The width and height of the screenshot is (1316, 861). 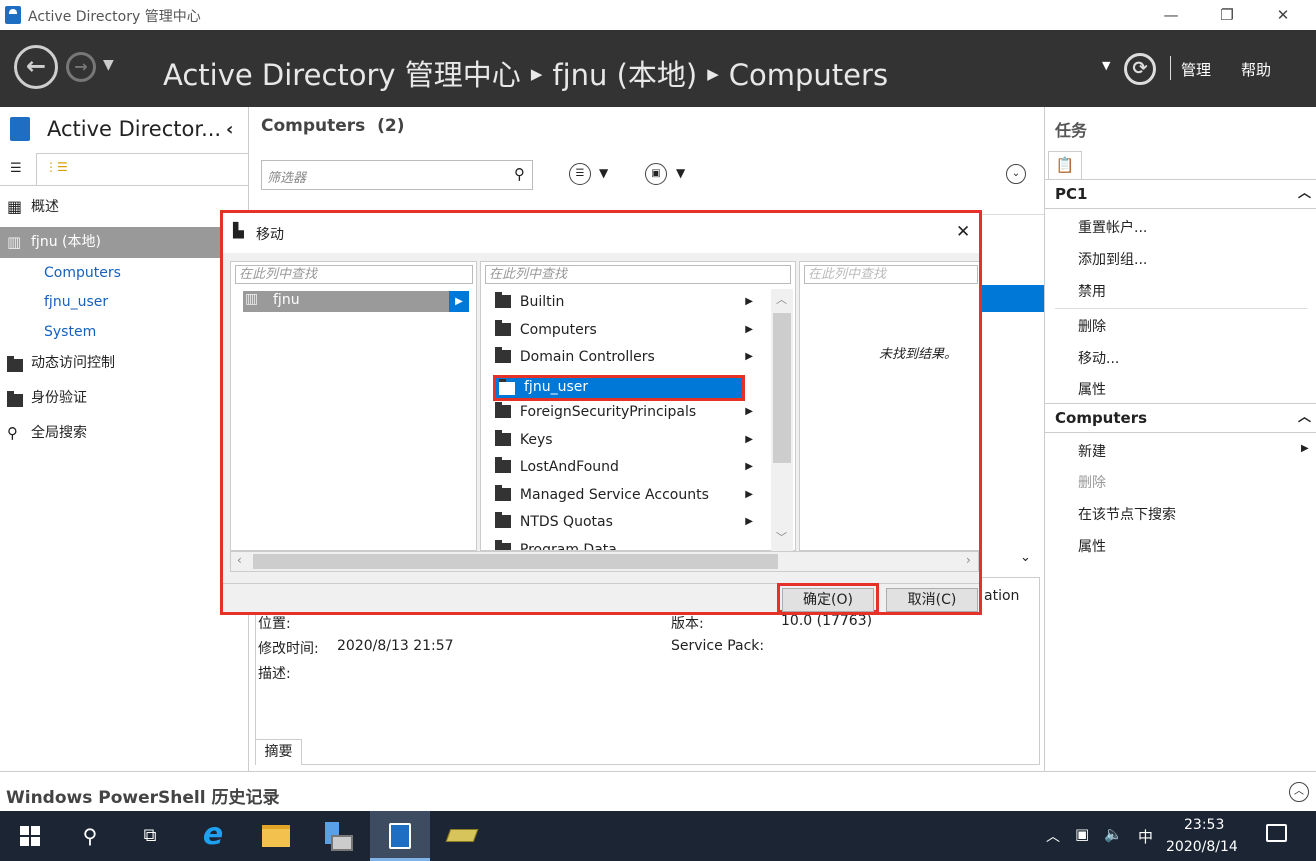 What do you see at coordinates (1180, 418) in the screenshot?
I see `section-computers: Computers ︿` at bounding box center [1180, 418].